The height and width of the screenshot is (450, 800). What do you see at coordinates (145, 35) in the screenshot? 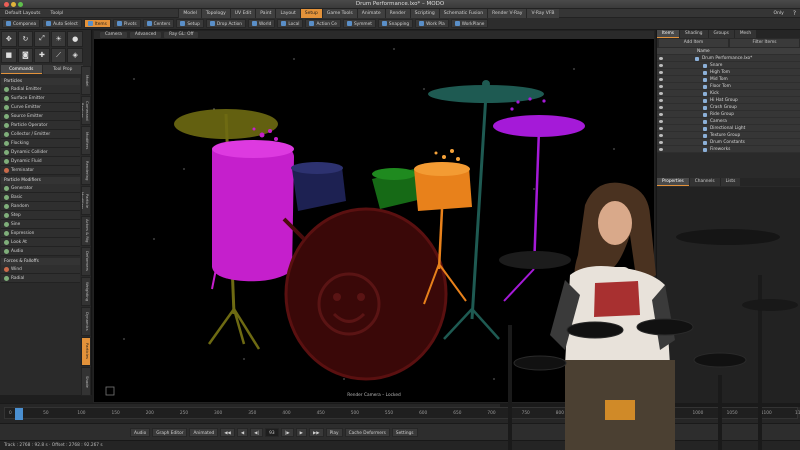
I see `viewport-advanced-tab: Advanced` at bounding box center [145, 35].